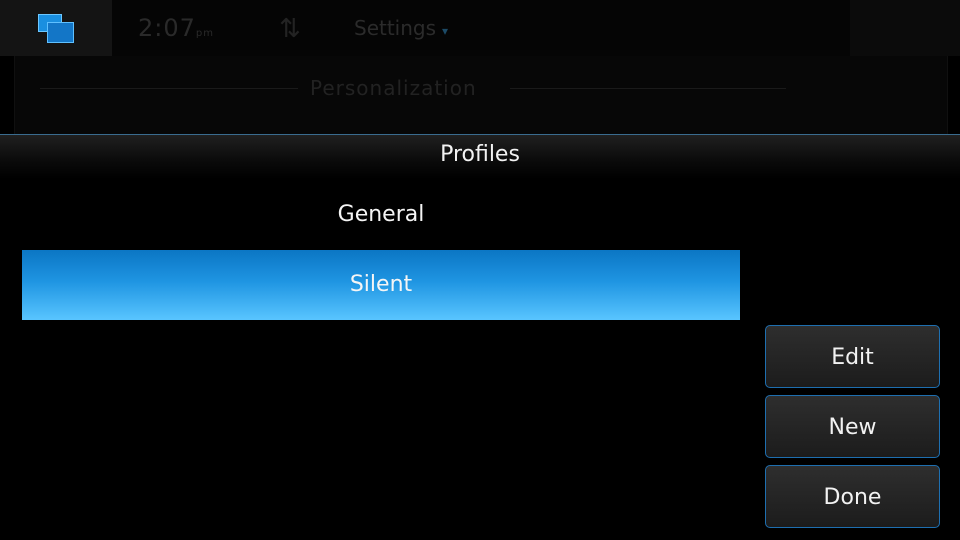  I want to click on new-button: New, so click(852, 426).